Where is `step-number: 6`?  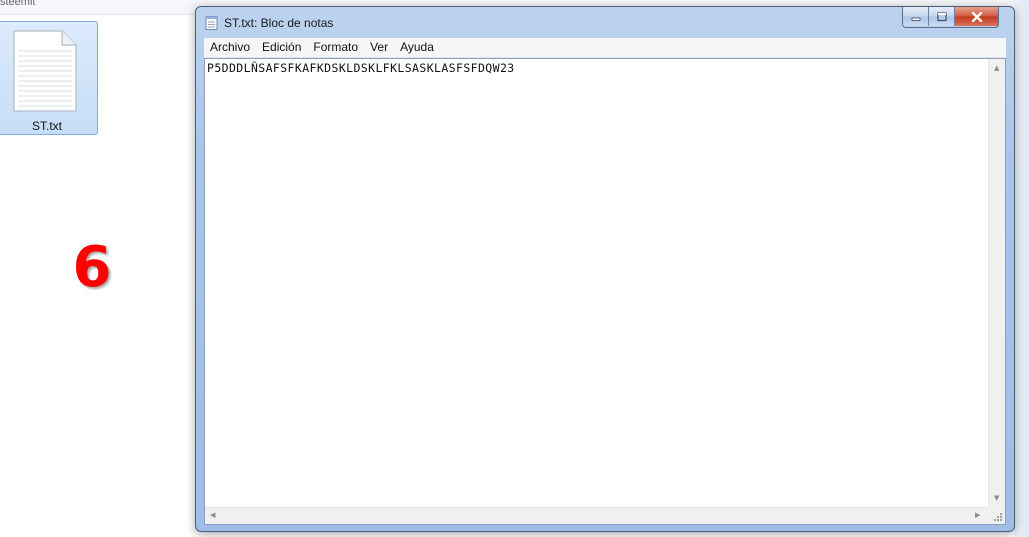 step-number: 6 is located at coordinates (92, 267).